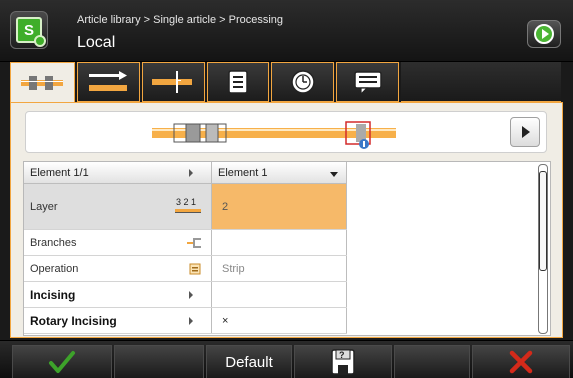 This screenshot has height=378, width=573. I want to click on tab-bar, so click(286, 82).